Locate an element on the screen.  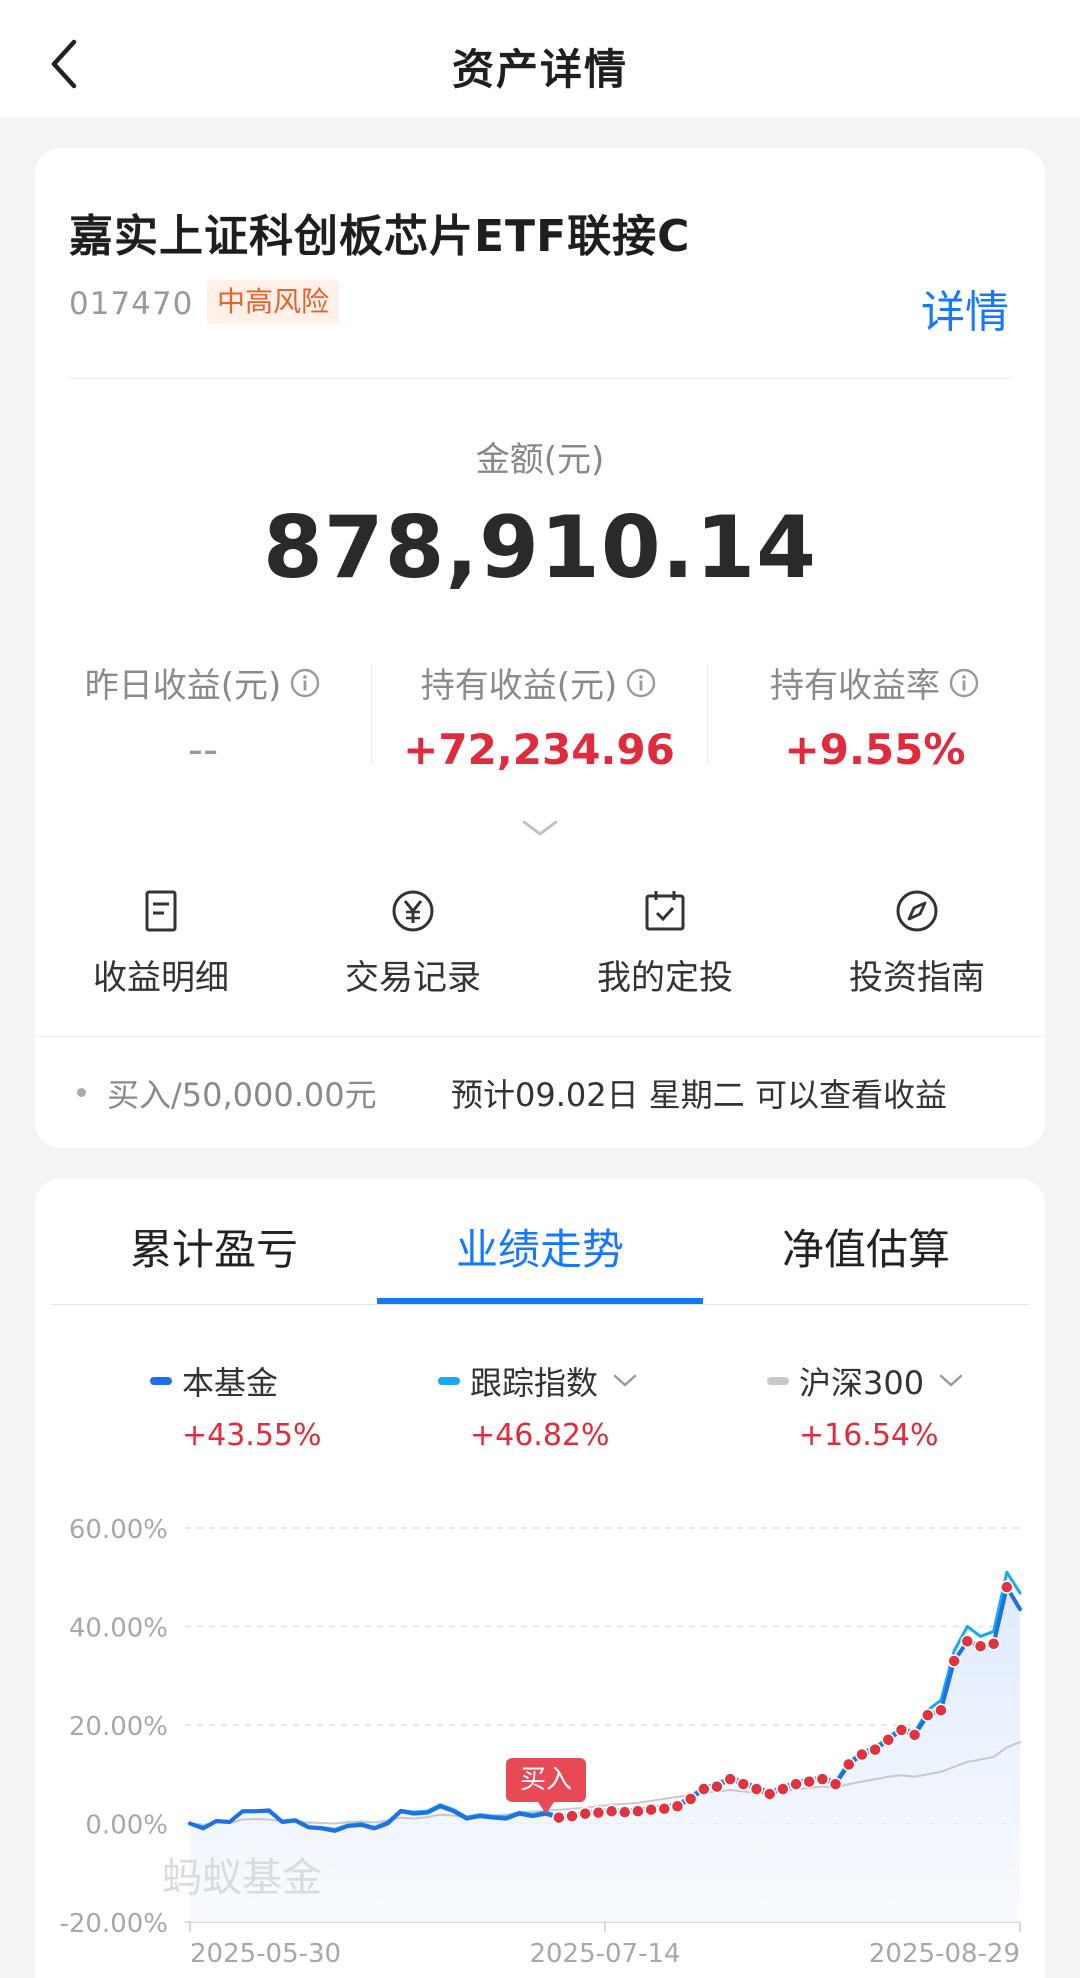
stat-value: -- is located at coordinates (203, 749).